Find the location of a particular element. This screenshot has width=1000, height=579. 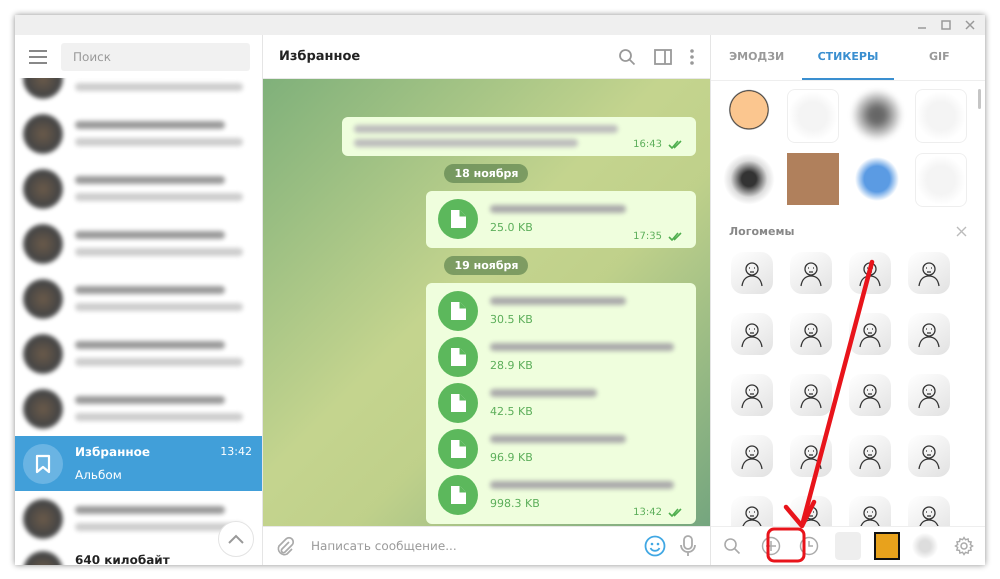

sticker-pack-thumbnail is located at coordinates (887, 546).